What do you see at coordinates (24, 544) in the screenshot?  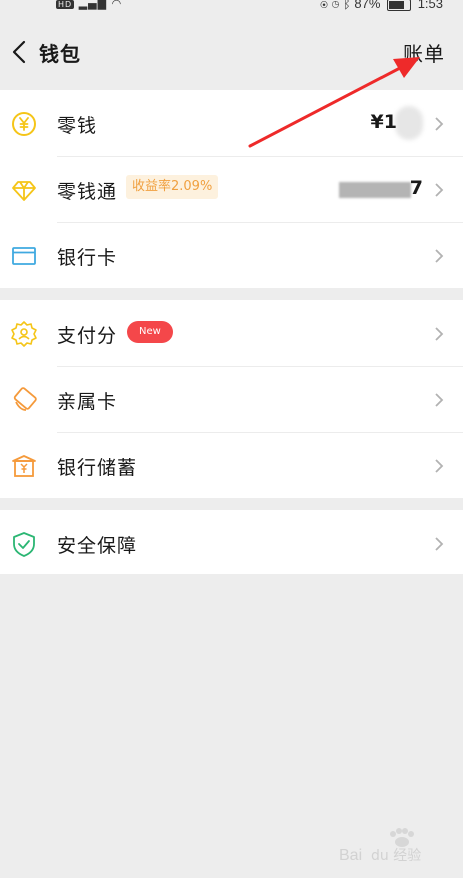 I see `shield-check-icon` at bounding box center [24, 544].